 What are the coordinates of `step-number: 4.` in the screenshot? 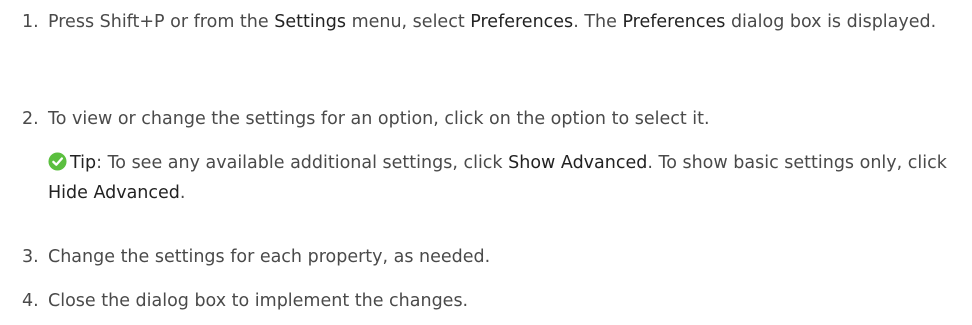 It's located at (30, 301).